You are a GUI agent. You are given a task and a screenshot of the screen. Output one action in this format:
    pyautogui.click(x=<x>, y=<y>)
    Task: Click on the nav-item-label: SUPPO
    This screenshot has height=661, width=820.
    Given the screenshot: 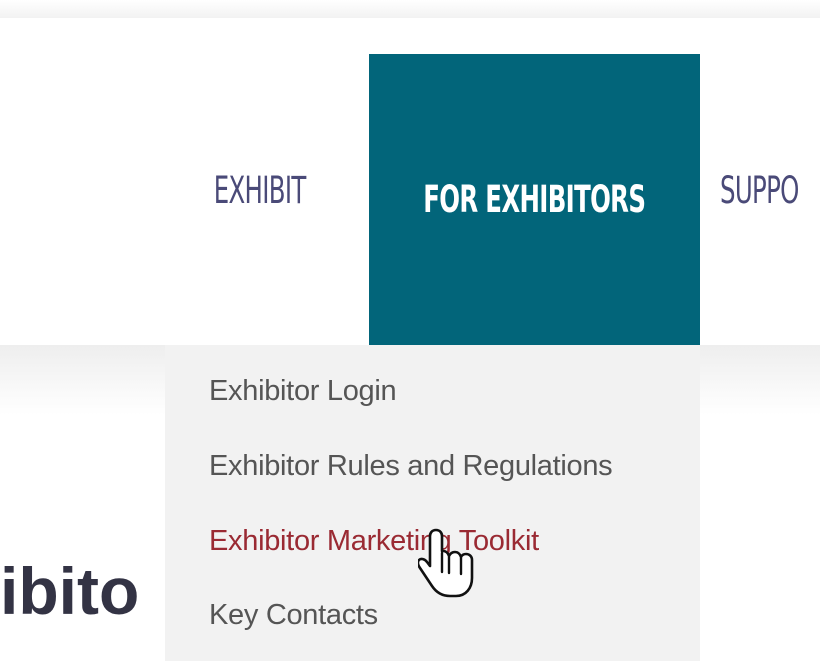 What is the action you would take?
    pyautogui.click(x=759, y=190)
    